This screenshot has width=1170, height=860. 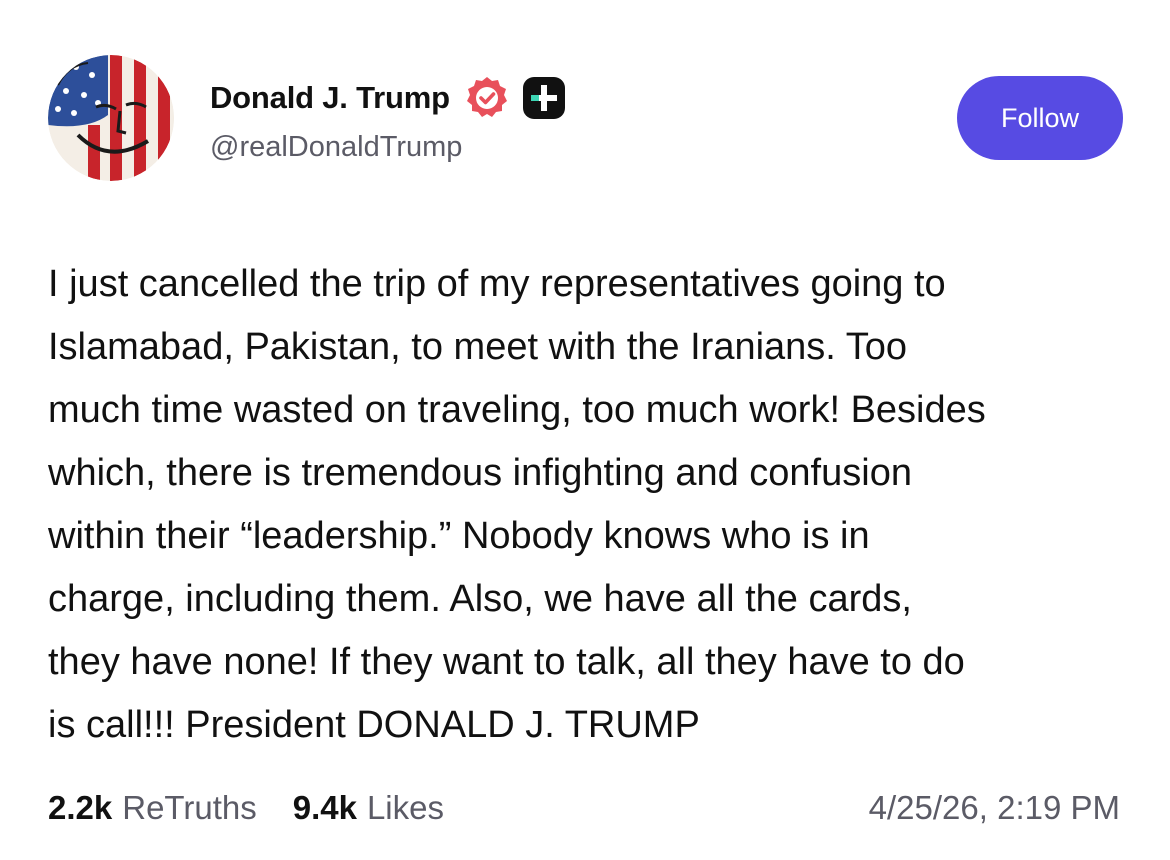 What do you see at coordinates (405, 807) in the screenshot?
I see `likes-label: Likes` at bounding box center [405, 807].